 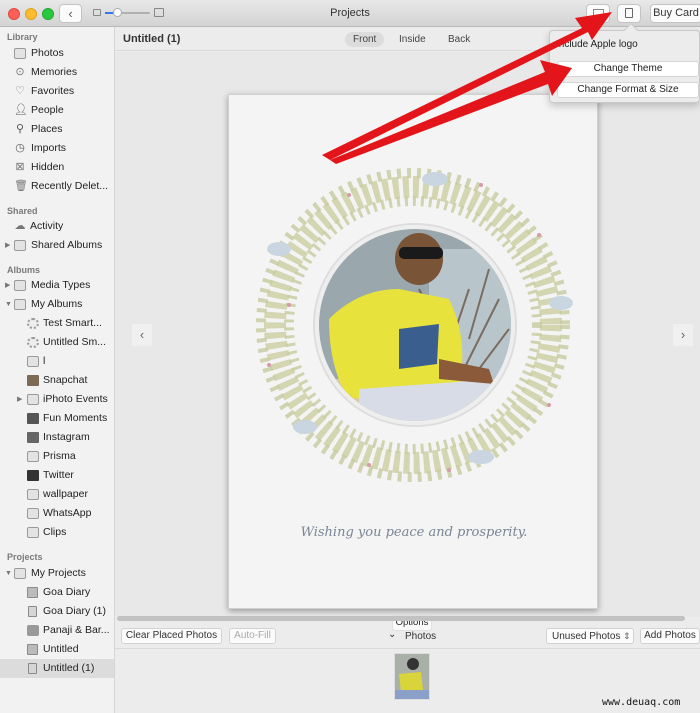 I want to click on tab-back: Back, so click(x=459, y=39).